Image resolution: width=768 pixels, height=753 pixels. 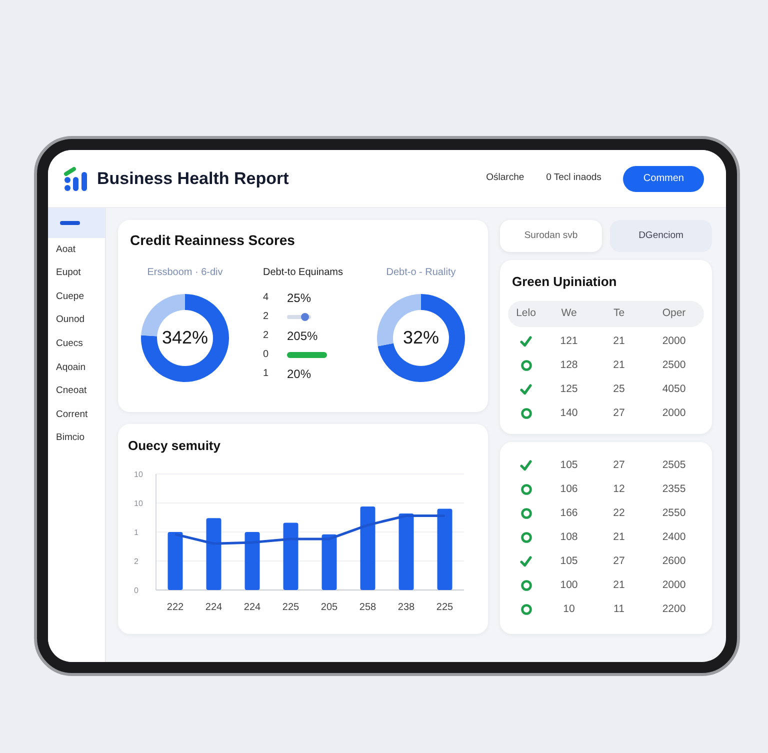 I want to click on column-header: Lelo, so click(x=526, y=313).